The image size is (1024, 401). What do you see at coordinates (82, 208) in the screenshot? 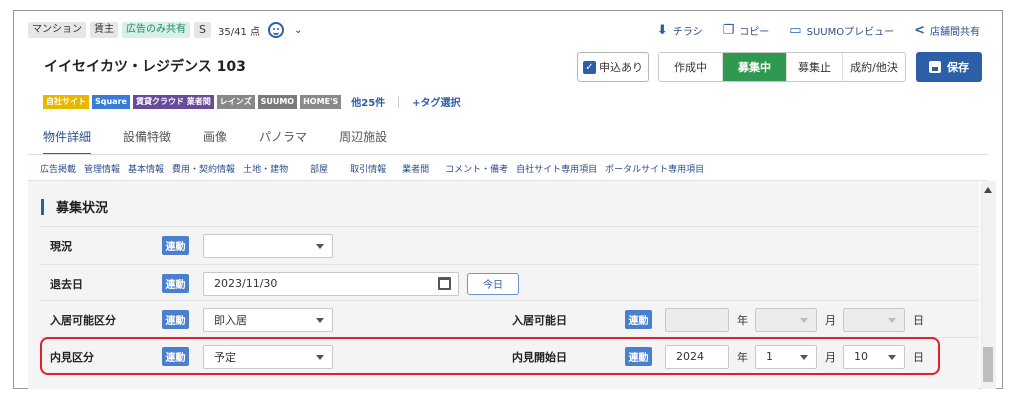
I see `section-title: 募集状況` at bounding box center [82, 208].